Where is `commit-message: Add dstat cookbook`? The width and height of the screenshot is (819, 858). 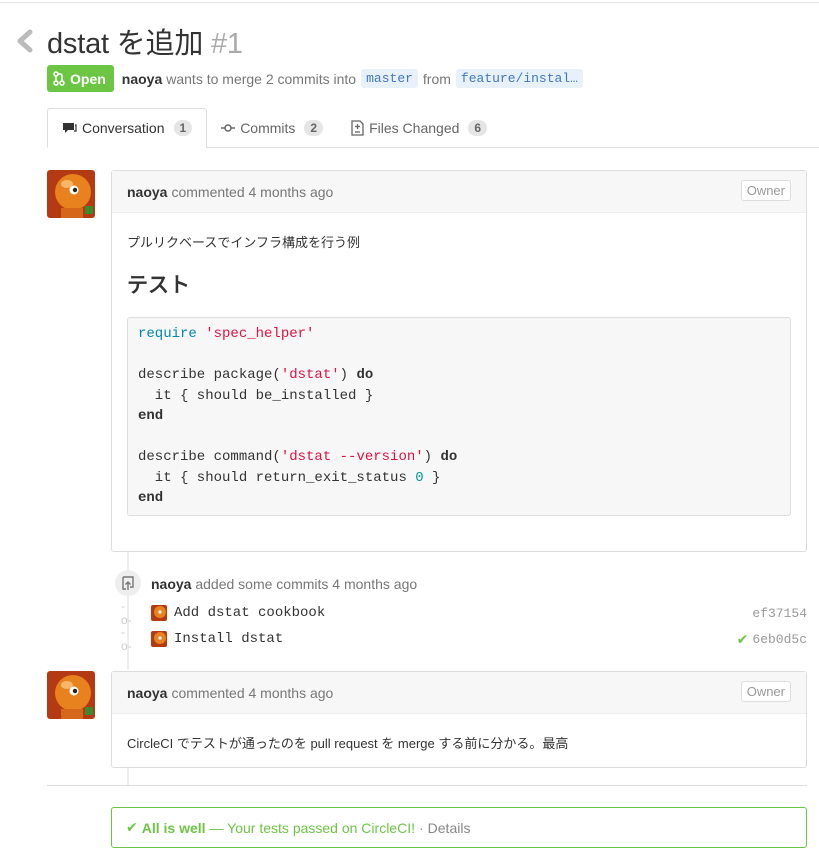 commit-message: Add dstat cookbook is located at coordinates (463, 613).